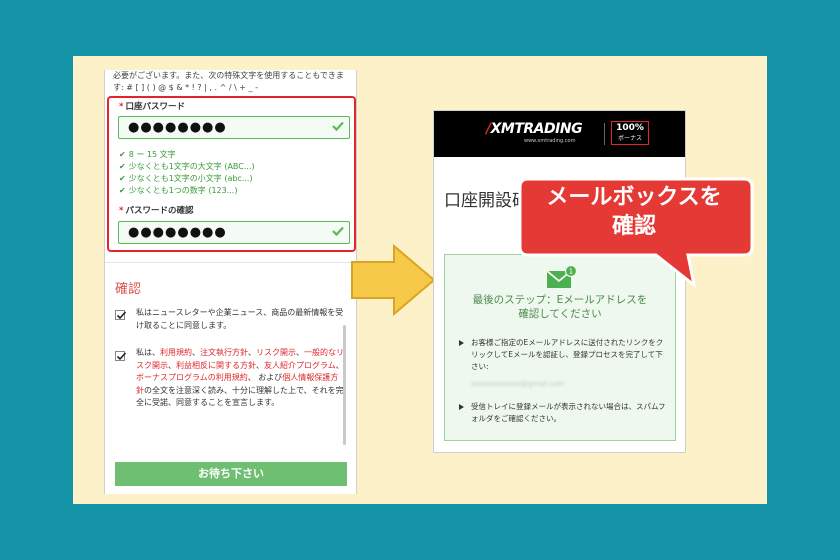 The width and height of the screenshot is (840, 560). Describe the element at coordinates (234, 127) in the screenshot. I see `password-input: ●●●●●●●●` at that location.